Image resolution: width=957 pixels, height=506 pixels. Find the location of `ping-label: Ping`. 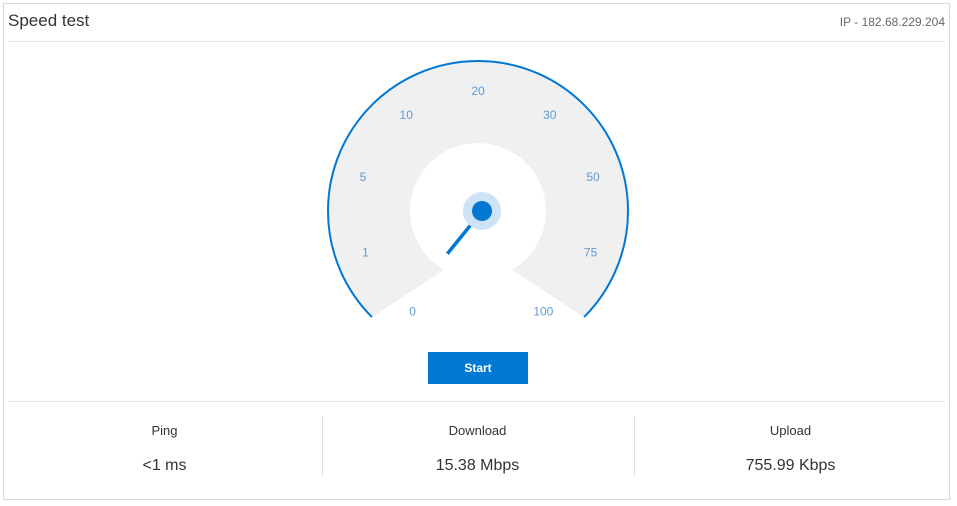

ping-label: Ping is located at coordinates (164, 430).